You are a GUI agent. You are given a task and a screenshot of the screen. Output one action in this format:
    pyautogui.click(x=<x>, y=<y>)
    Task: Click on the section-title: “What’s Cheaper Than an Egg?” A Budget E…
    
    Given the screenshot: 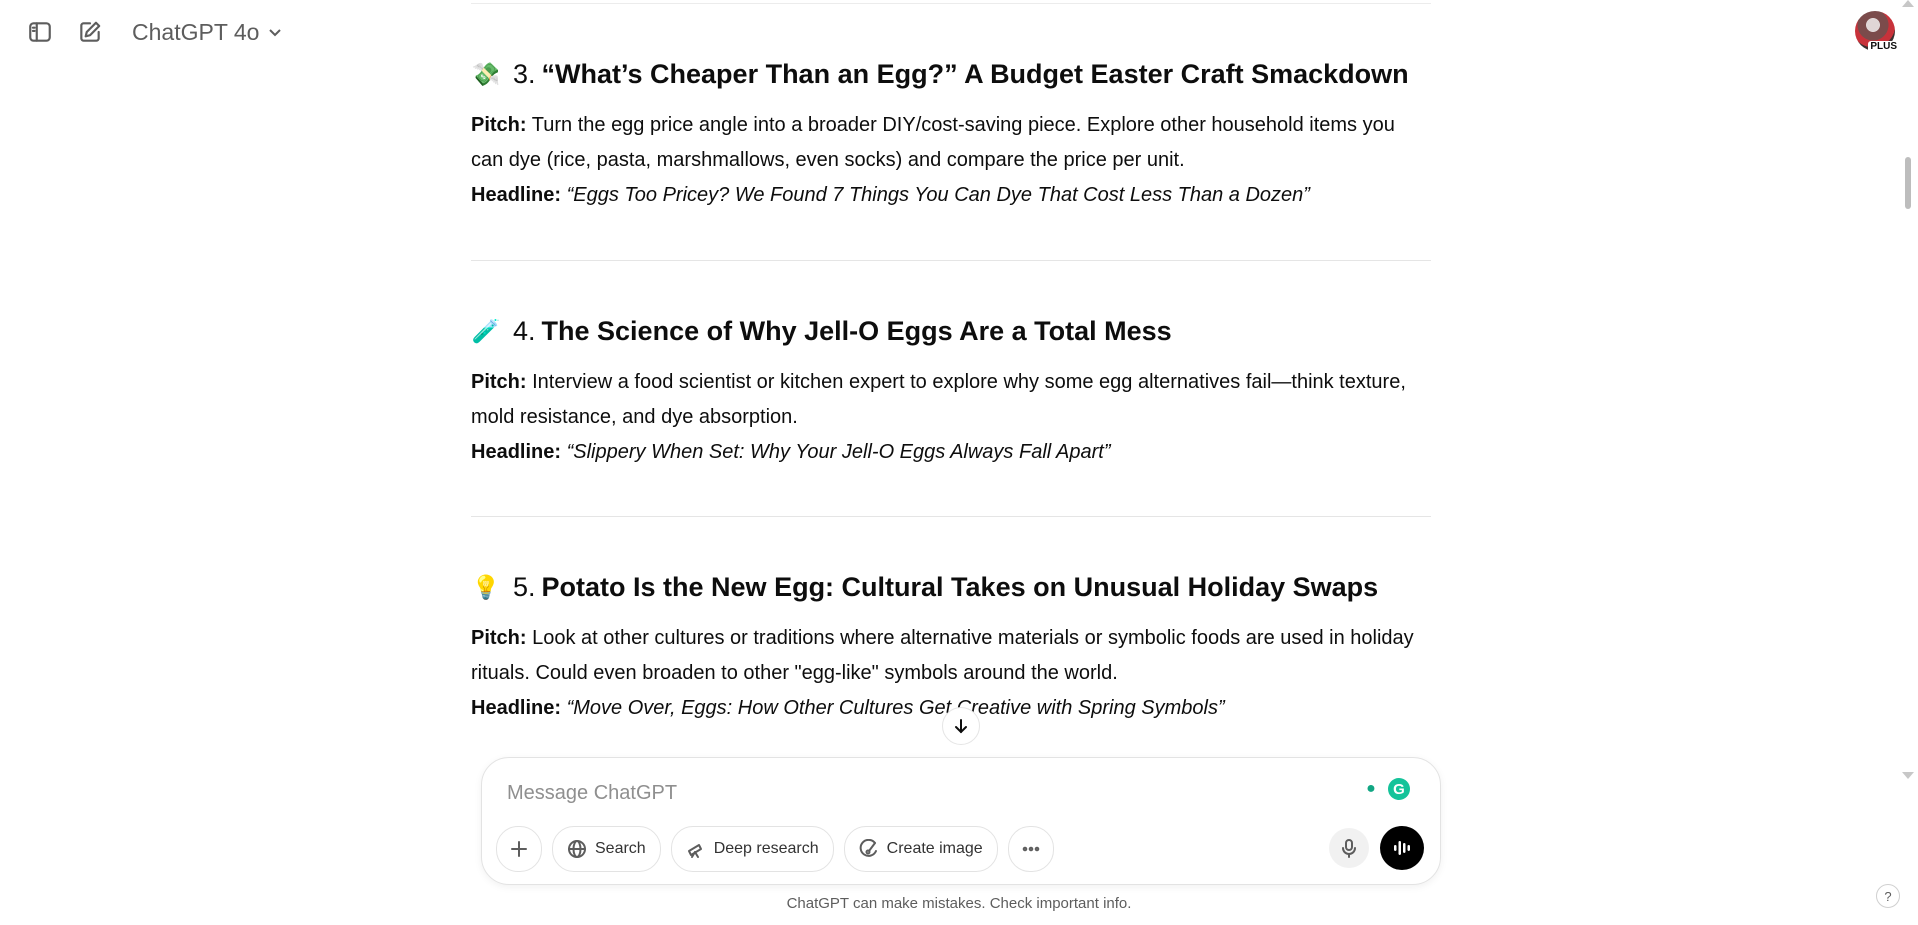 What is the action you would take?
    pyautogui.click(x=975, y=73)
    